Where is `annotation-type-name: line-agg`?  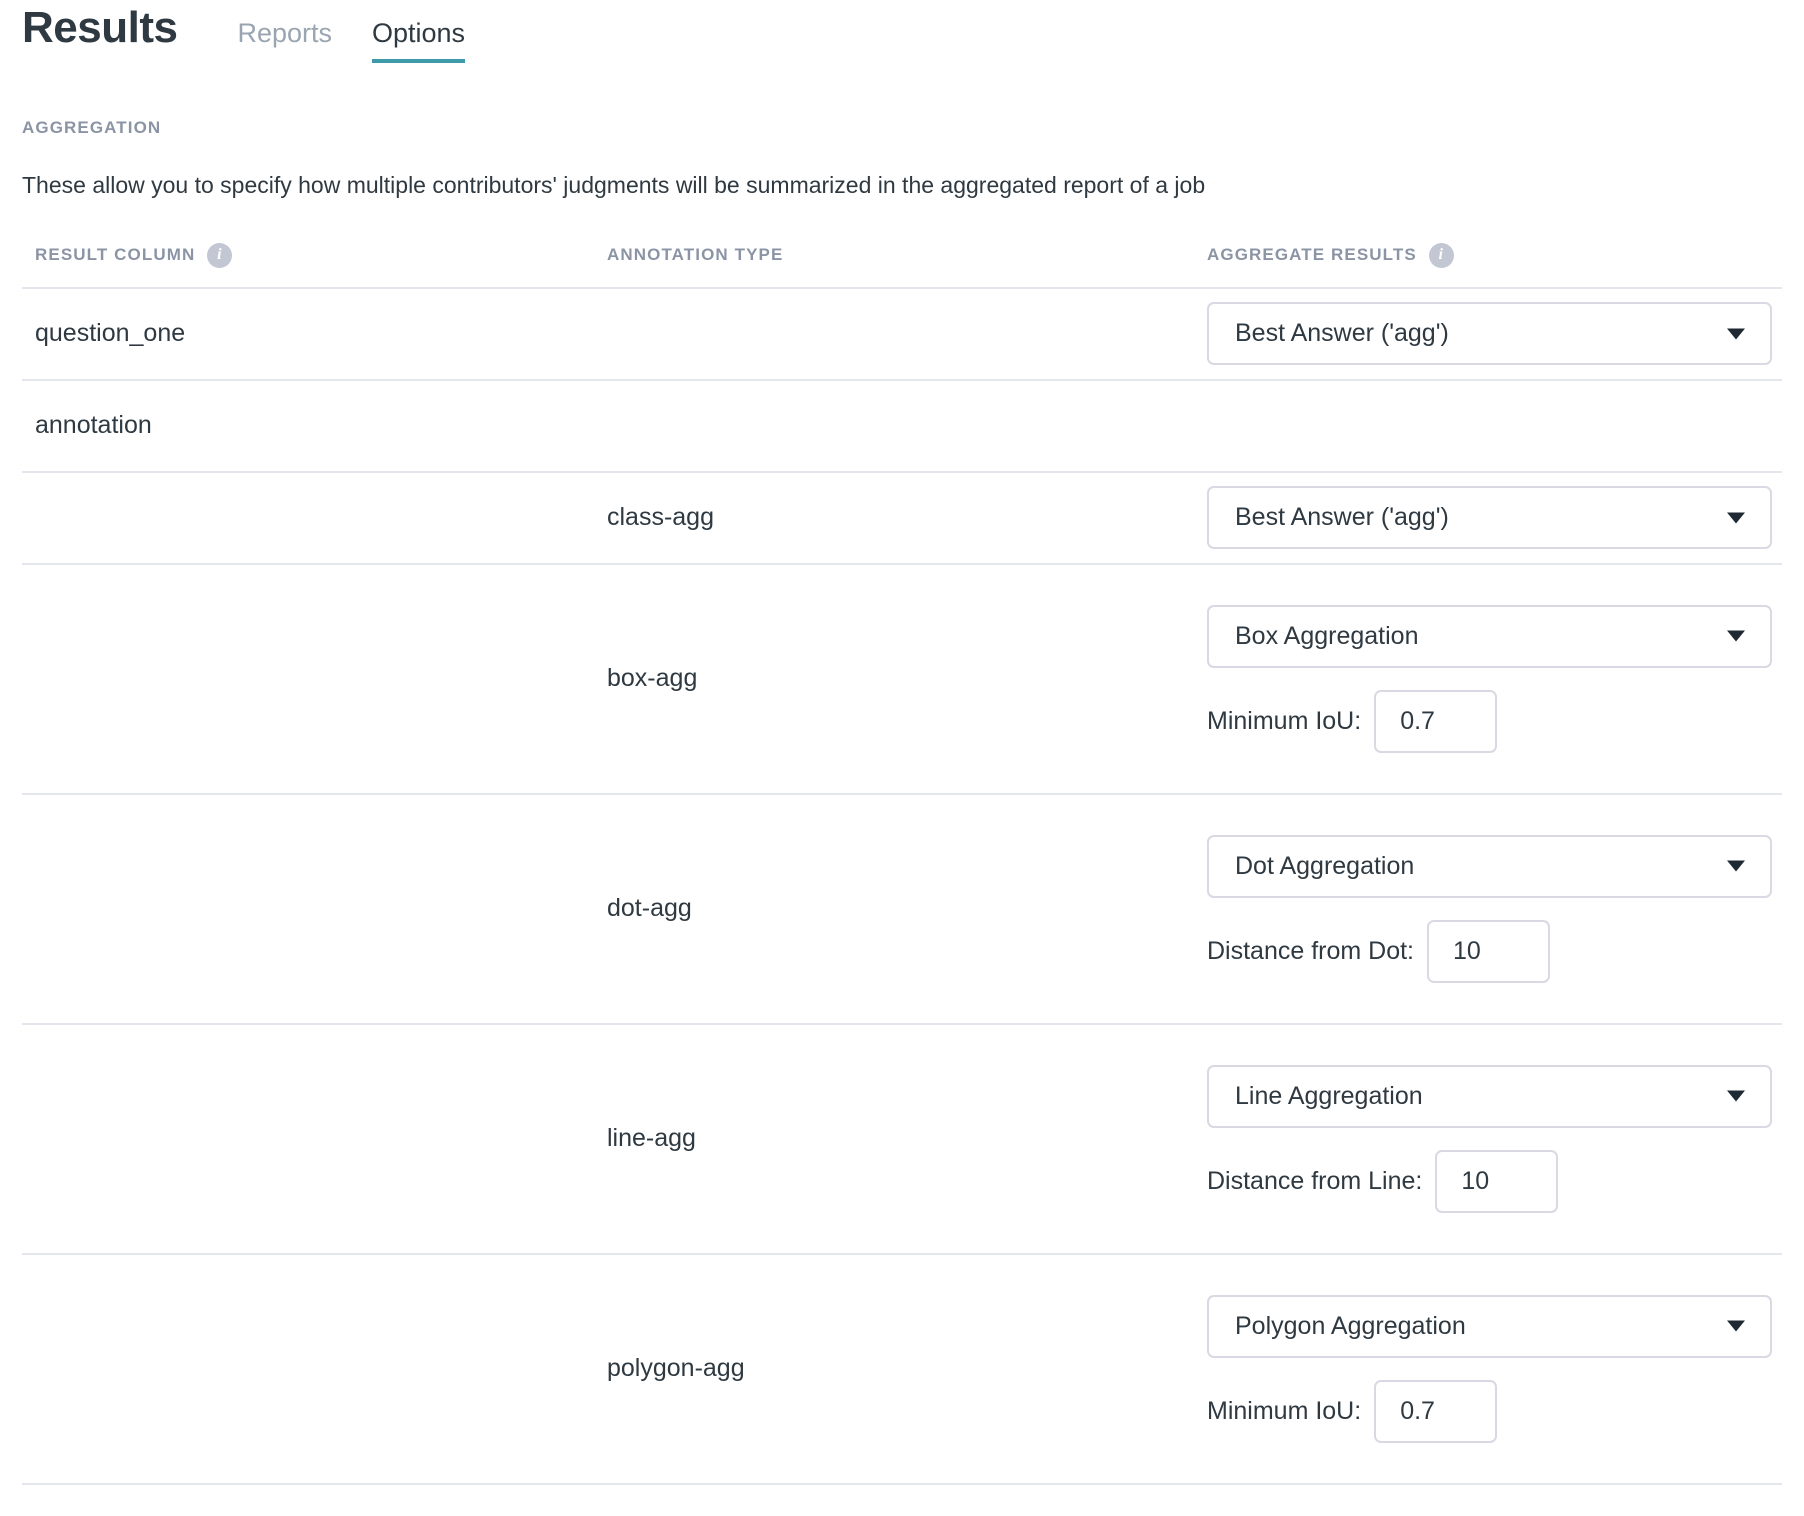
annotation-type-name: line-agg is located at coordinates (651, 1138).